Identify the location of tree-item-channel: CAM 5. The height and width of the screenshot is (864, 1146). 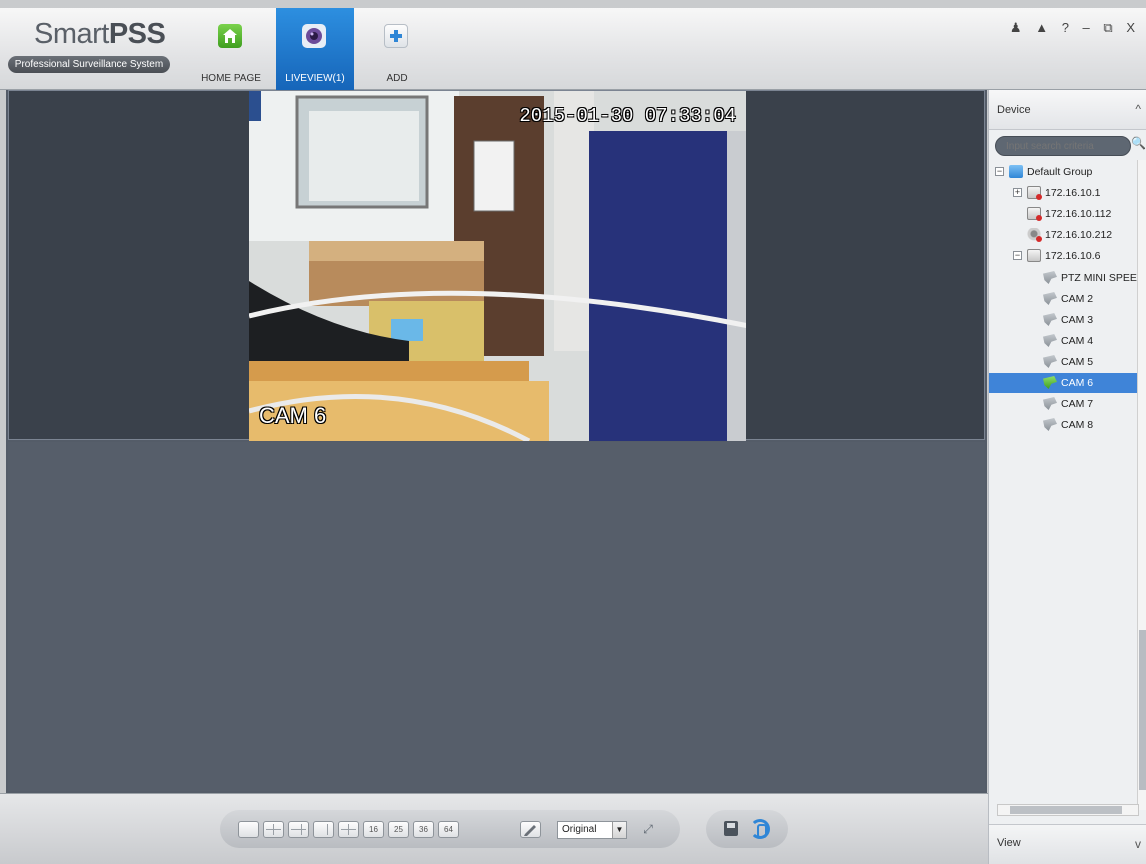
(1063, 362).